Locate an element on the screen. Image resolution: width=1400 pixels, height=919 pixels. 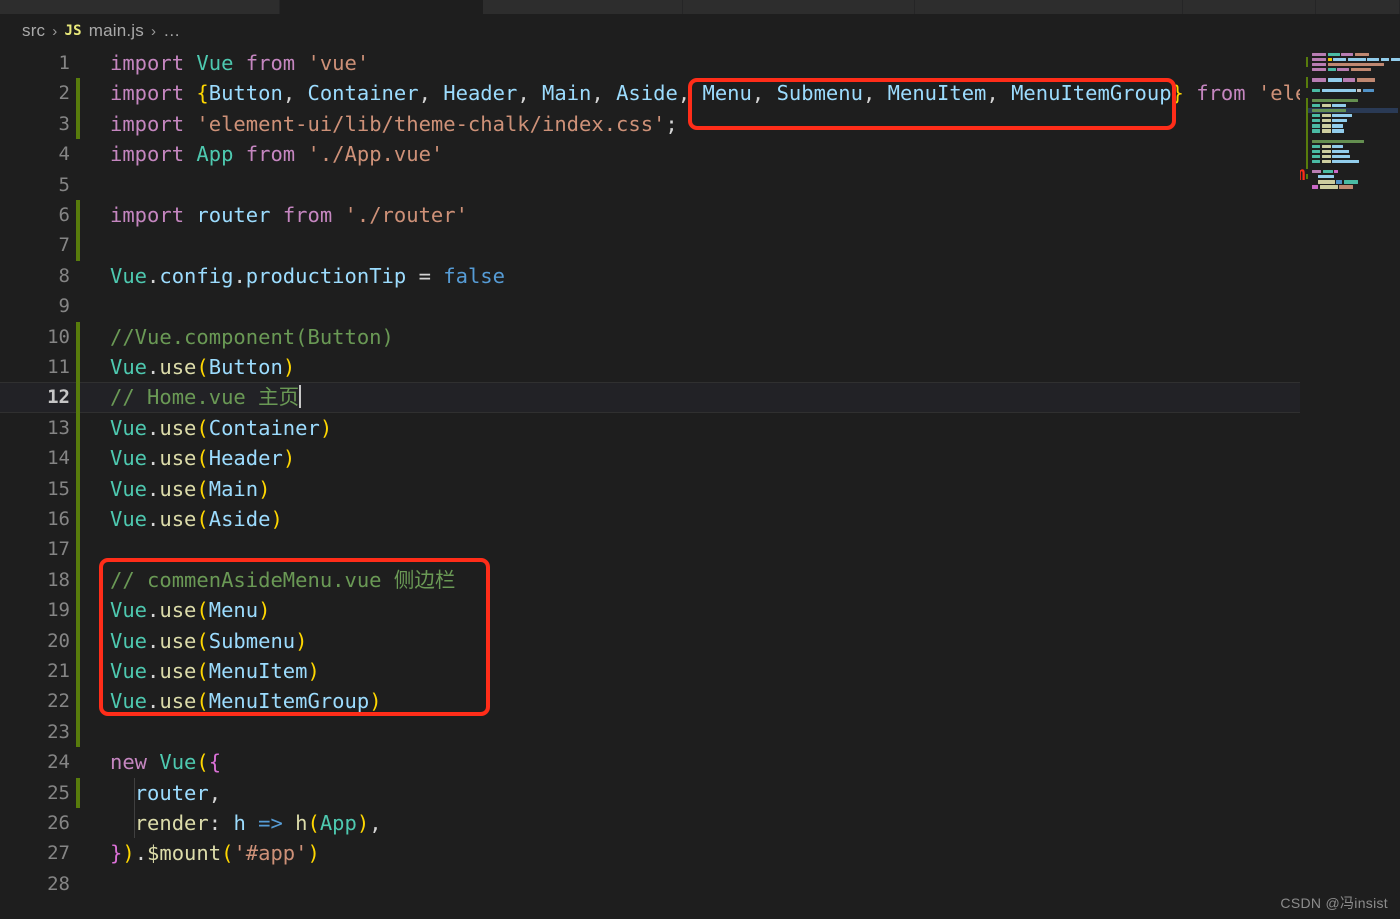
token: } is located at coordinates (1177, 93).